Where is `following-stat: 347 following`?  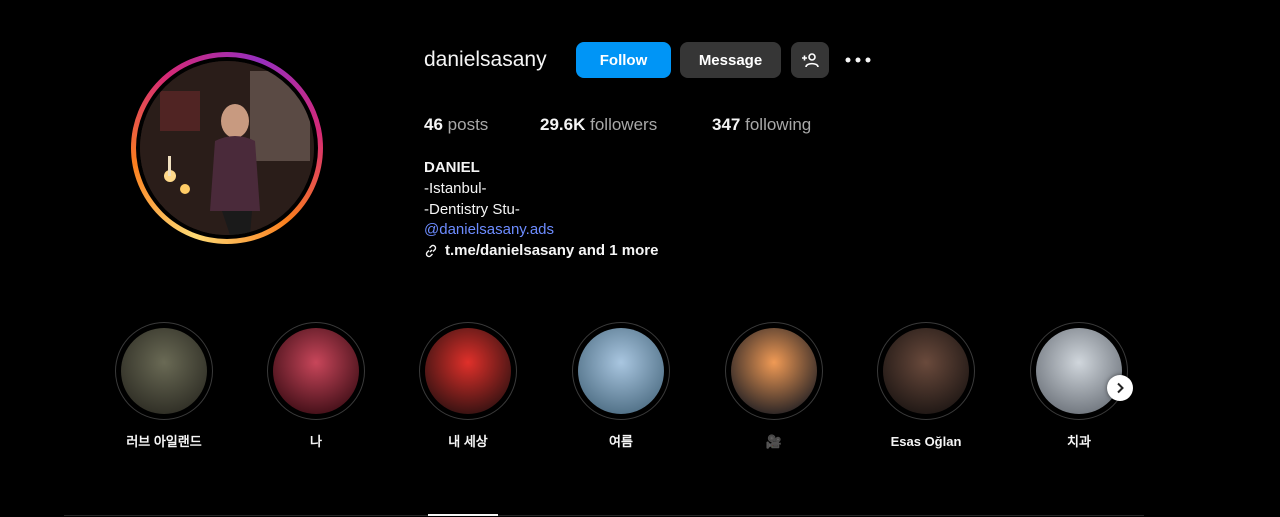
following-stat: 347 following is located at coordinates (761, 125).